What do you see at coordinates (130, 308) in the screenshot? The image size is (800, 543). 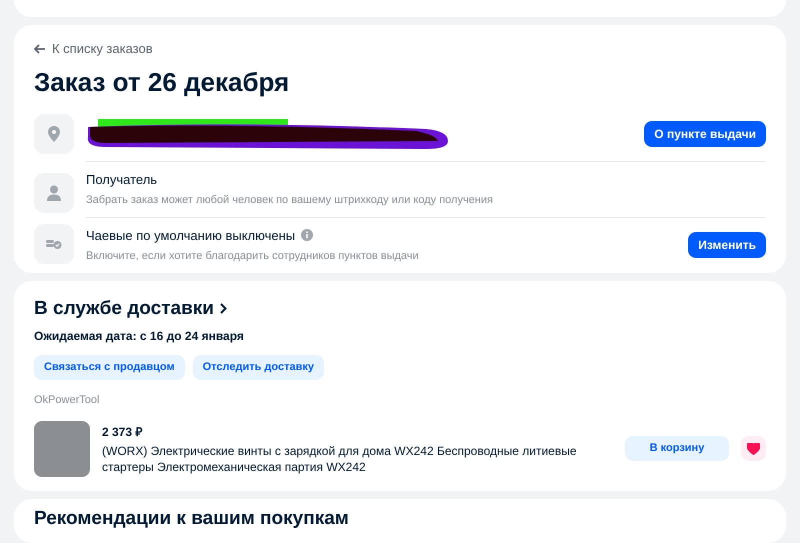 I see `delivery-status-link: В службе доставки` at bounding box center [130, 308].